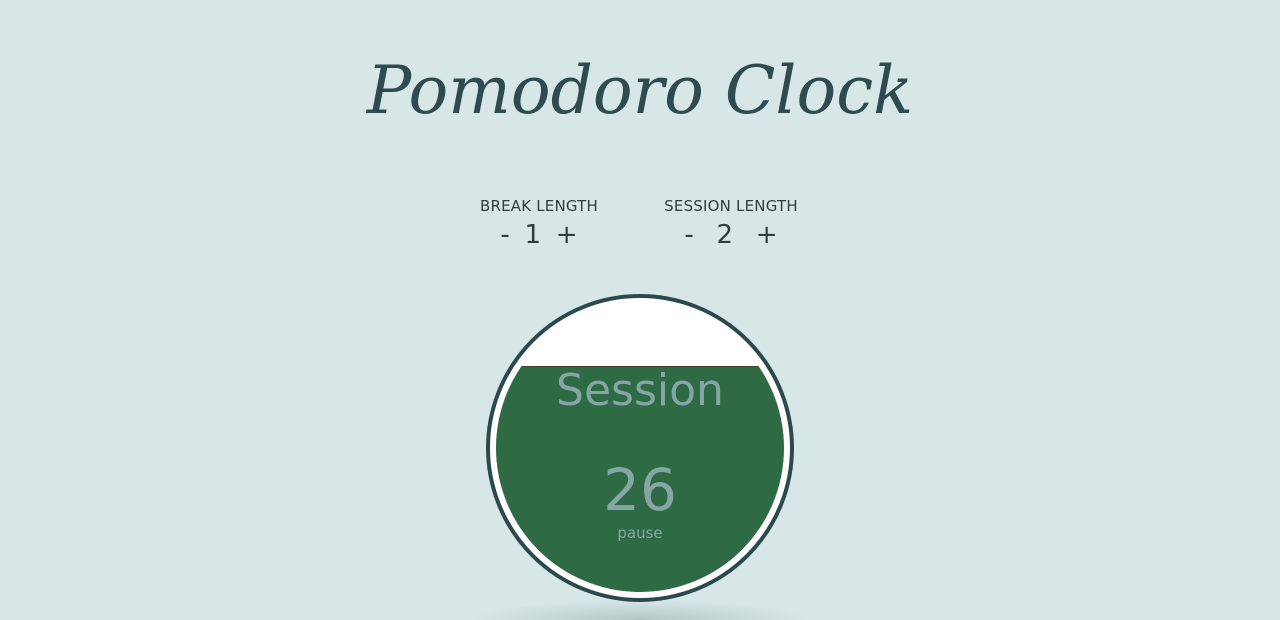  What do you see at coordinates (640, 533) in the screenshot?
I see `timer-status: pause` at bounding box center [640, 533].